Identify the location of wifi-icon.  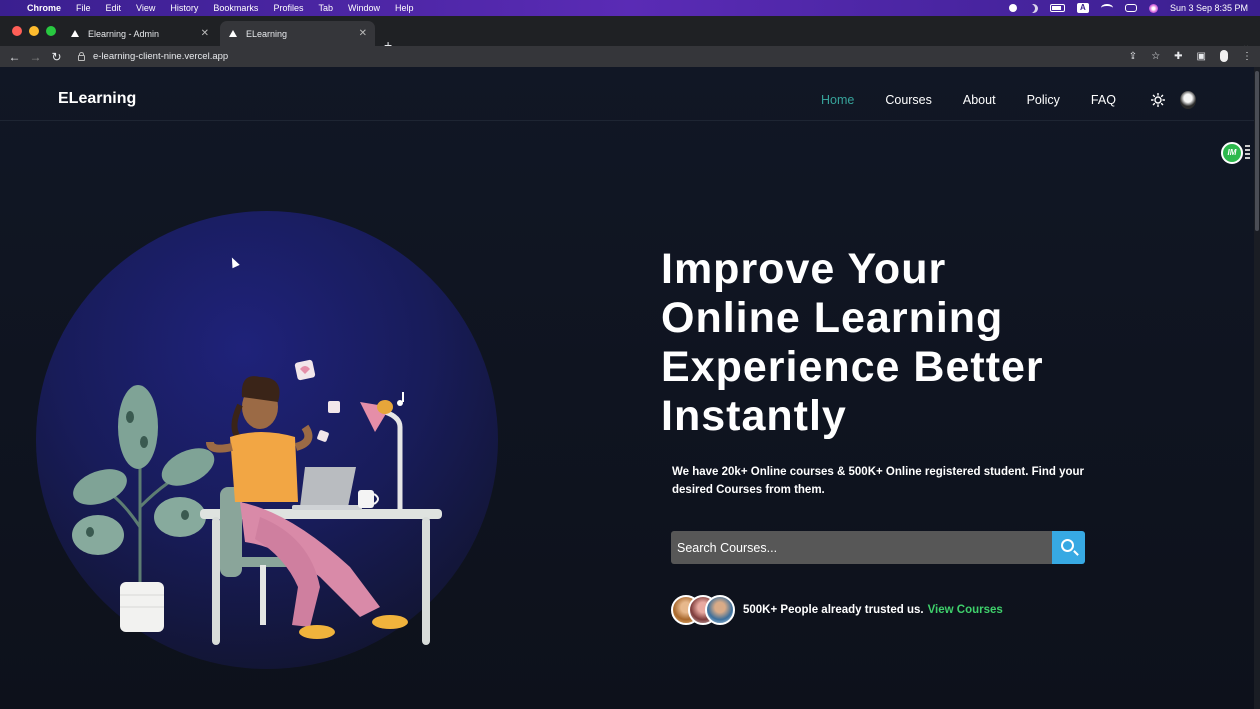
(1106, 8).